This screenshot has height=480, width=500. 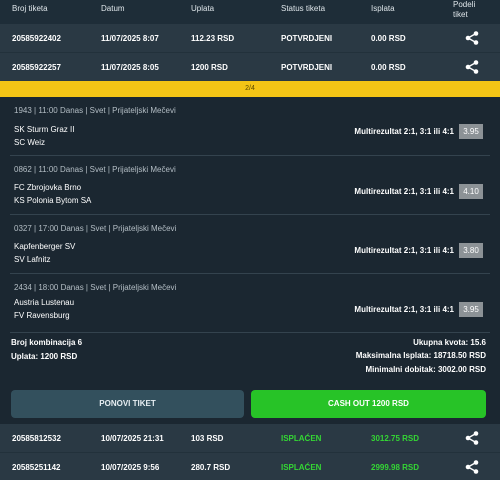 I want to click on match-away-team: KS Polonia Bytom SA, so click(x=53, y=200).